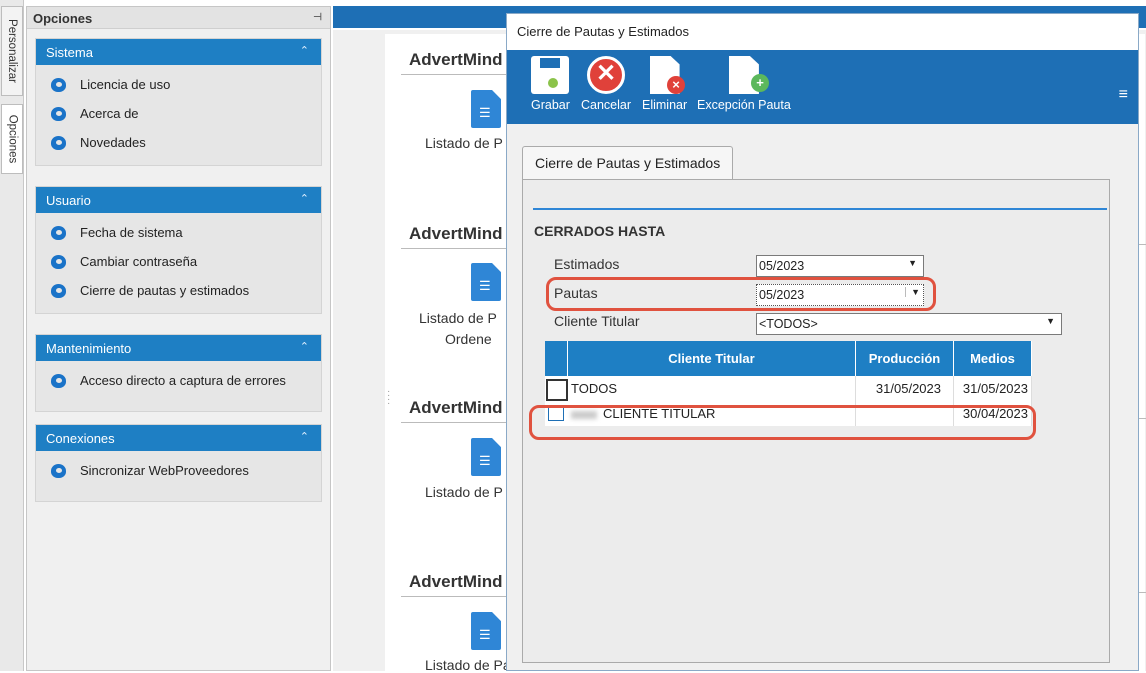 This screenshot has width=1146, height=673. I want to click on splitter-grip: · · · ·, so click(388, 398).